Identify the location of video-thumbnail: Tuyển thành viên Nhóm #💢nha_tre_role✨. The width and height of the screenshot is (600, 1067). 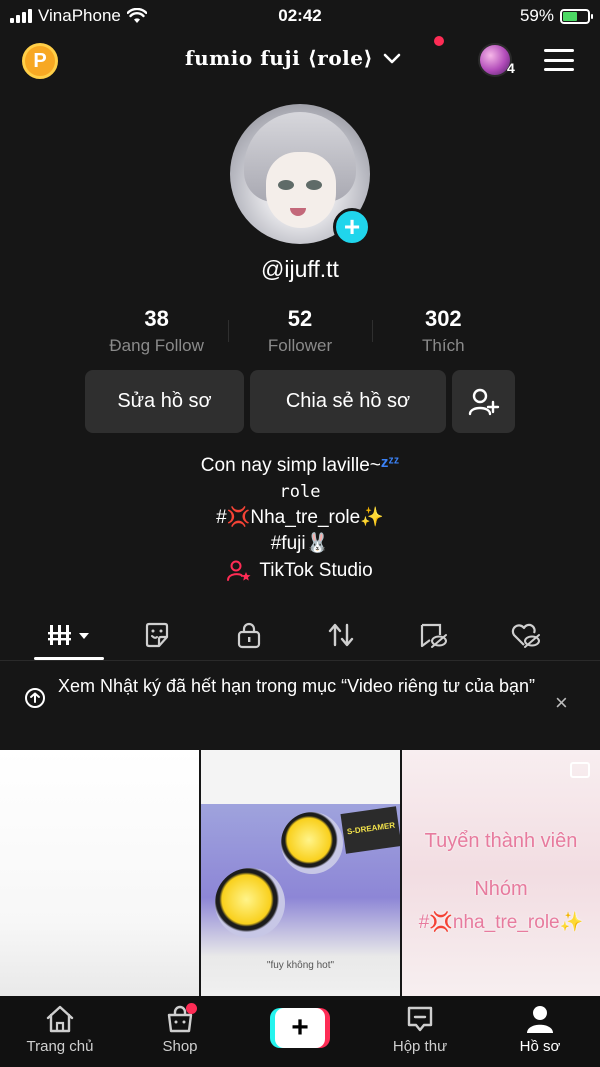
(501, 873).